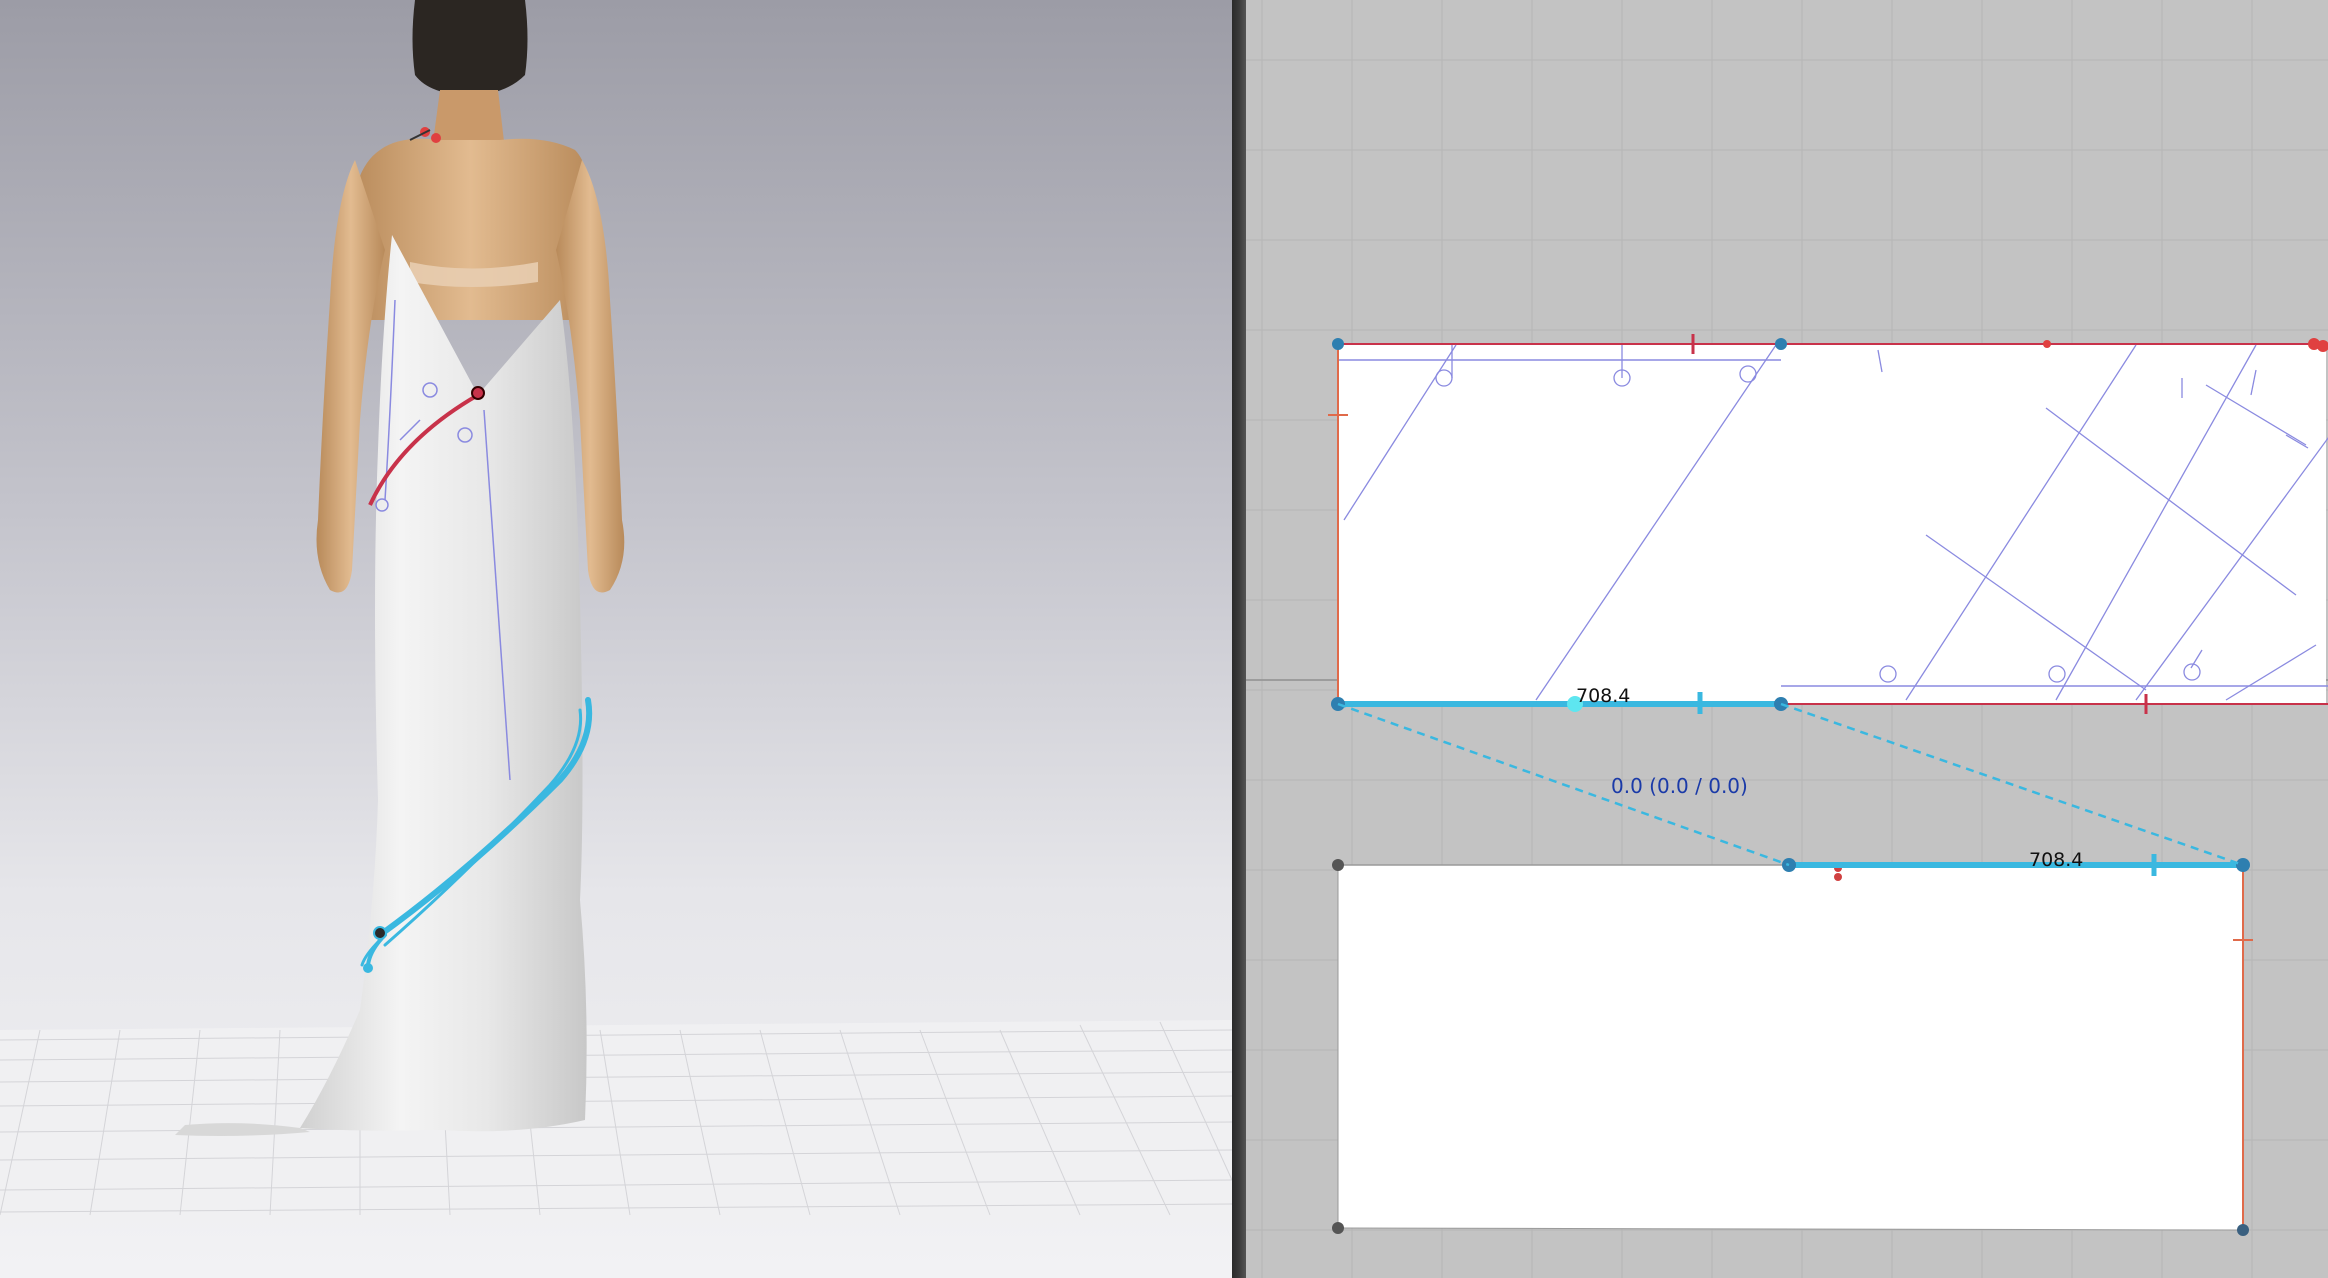 The height and width of the screenshot is (1278, 2328). Describe the element at coordinates (616, 1118) in the screenshot. I see `floor-grid` at that location.